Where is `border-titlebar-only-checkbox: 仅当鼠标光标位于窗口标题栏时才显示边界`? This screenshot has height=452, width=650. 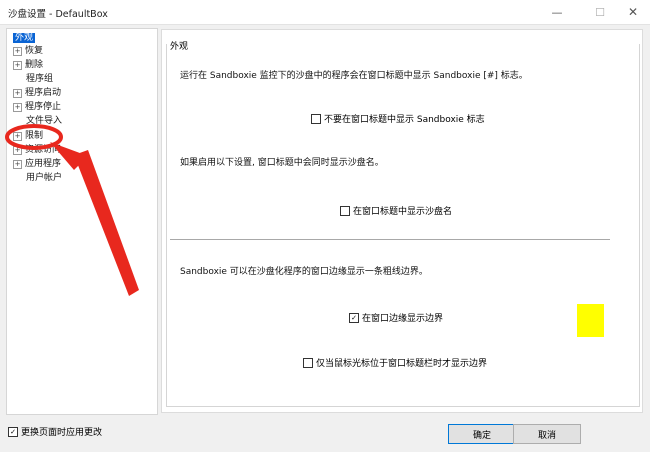
border-titlebar-only-checkbox: 仅当鼠标光标位于窗口标题栏时才显示边界 is located at coordinates (395, 362).